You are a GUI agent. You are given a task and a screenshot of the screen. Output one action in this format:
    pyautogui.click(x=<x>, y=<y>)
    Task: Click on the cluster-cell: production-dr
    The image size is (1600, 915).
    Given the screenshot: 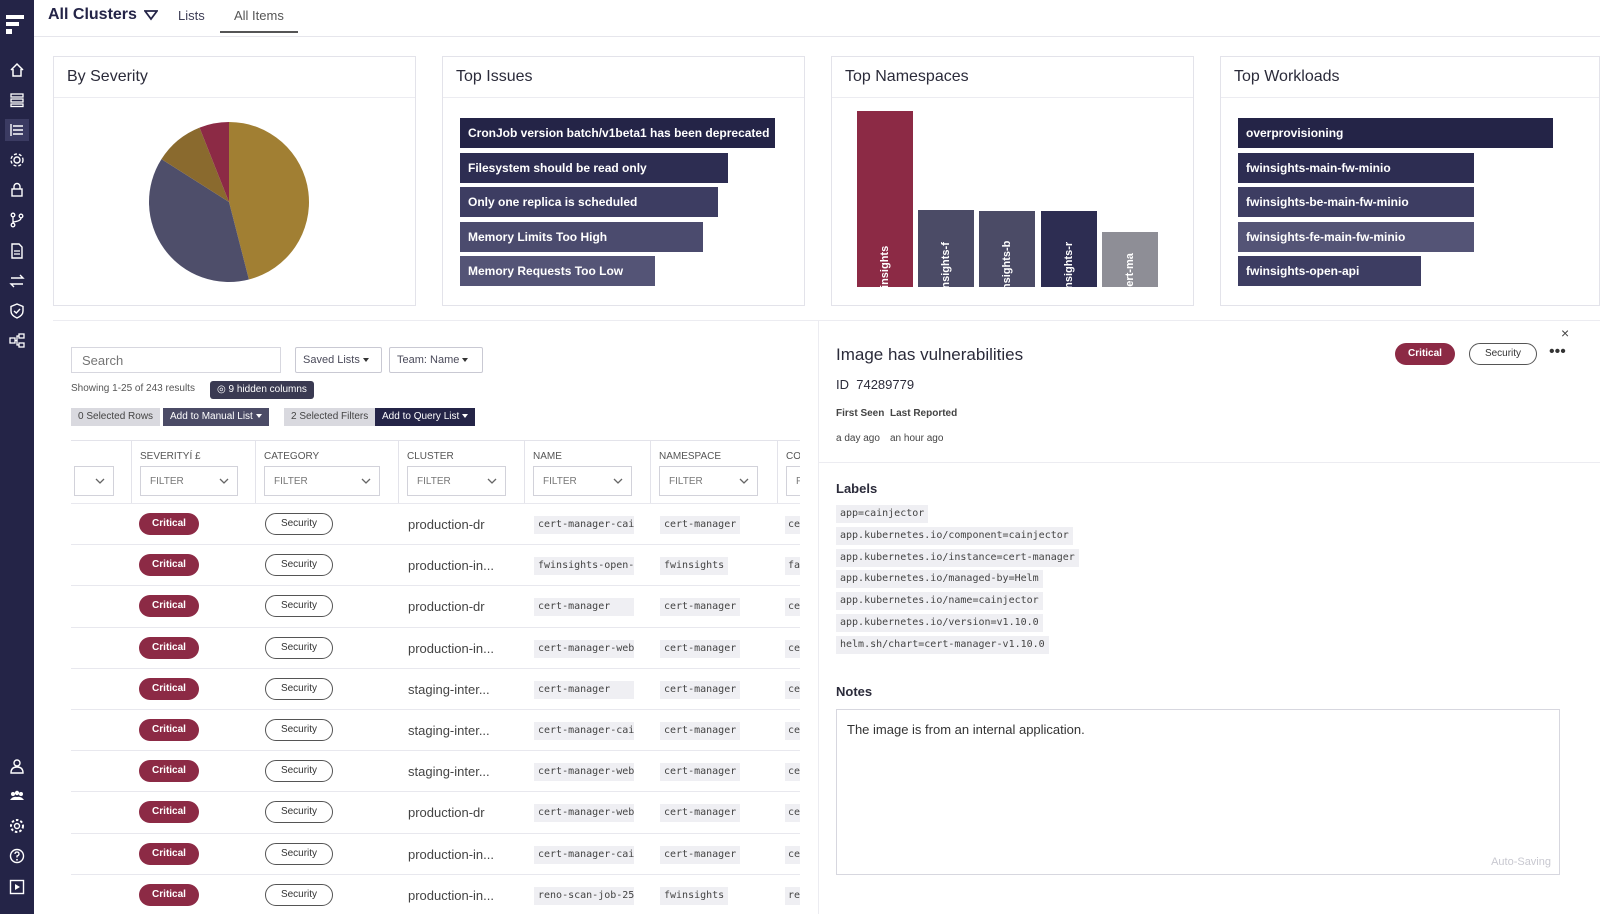 What is the action you would take?
    pyautogui.click(x=446, y=524)
    